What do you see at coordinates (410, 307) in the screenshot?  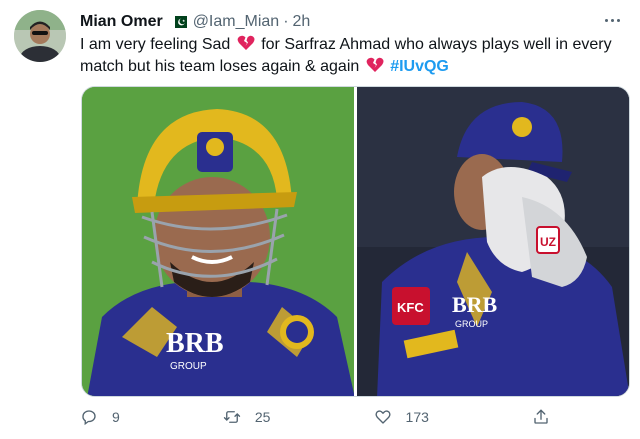 I see `shirt-badge-kfc: KFC` at bounding box center [410, 307].